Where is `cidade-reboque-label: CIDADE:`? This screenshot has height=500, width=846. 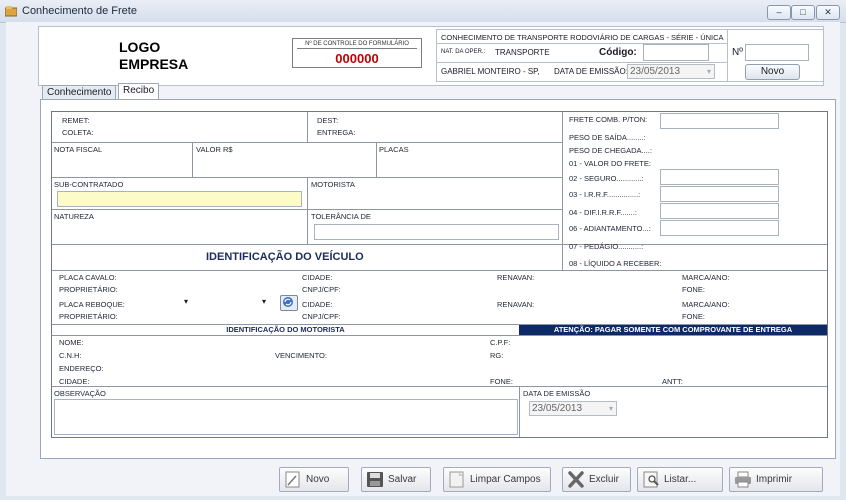 cidade-reboque-label: CIDADE: is located at coordinates (317, 304).